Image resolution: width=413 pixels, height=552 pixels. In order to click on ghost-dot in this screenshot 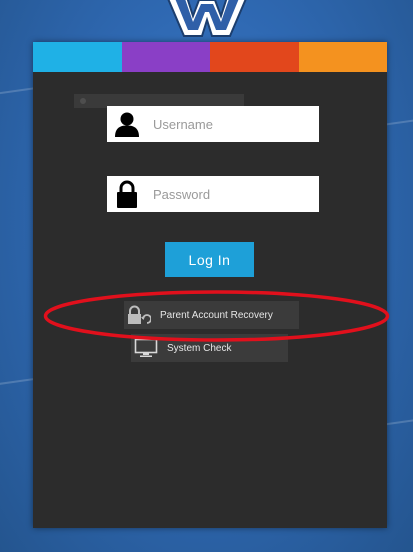, I will do `click(83, 101)`.